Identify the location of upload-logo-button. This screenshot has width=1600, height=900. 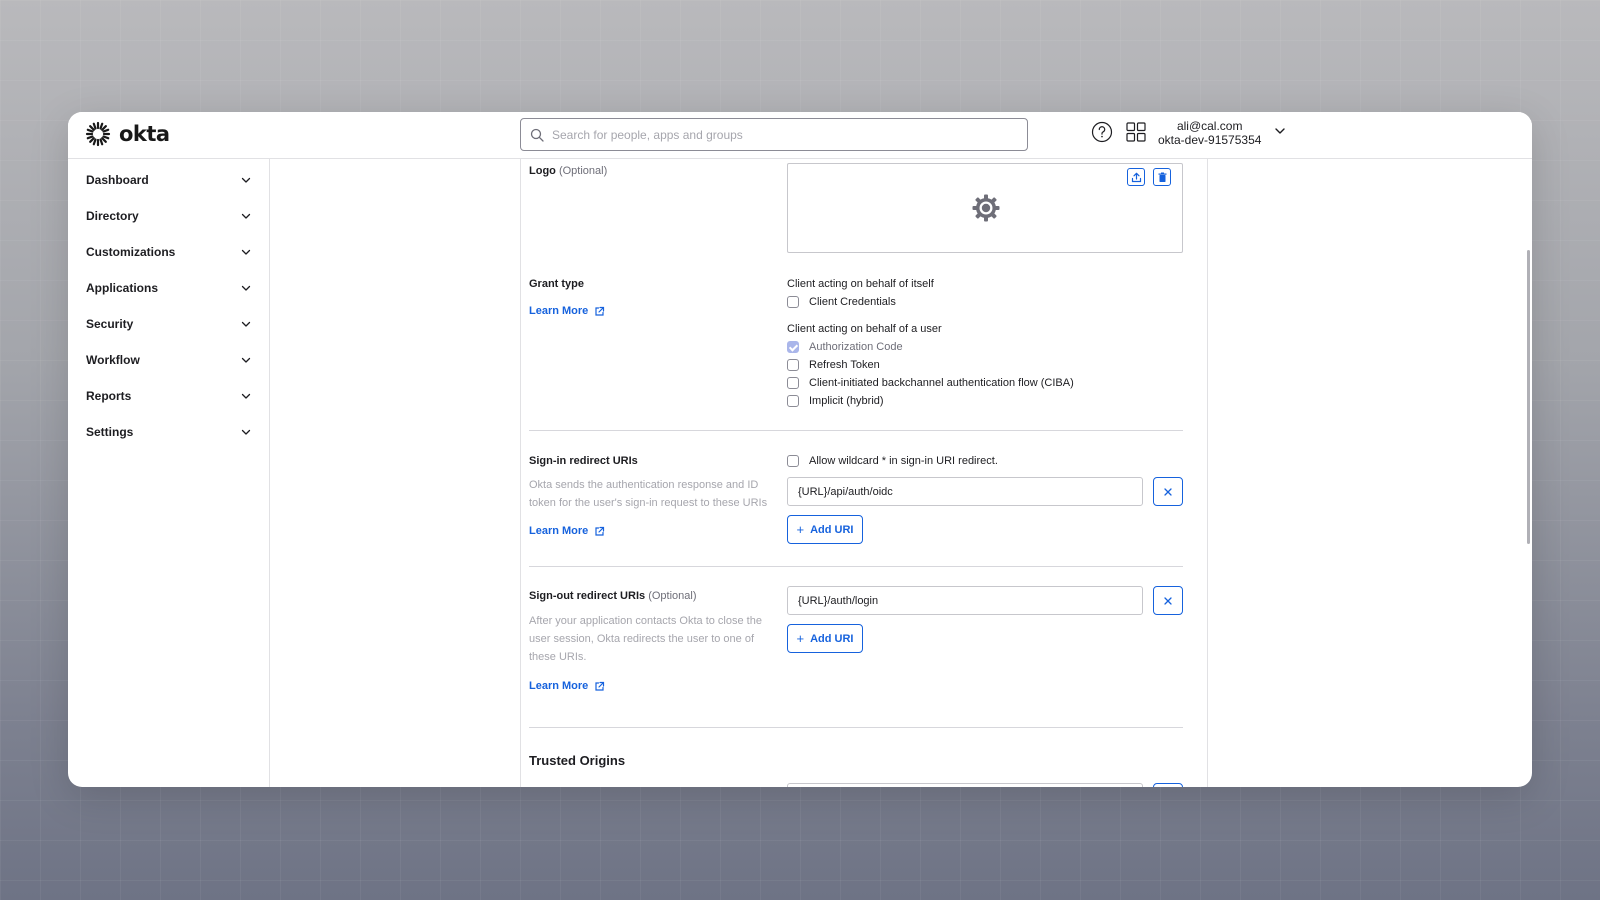
(1136, 177).